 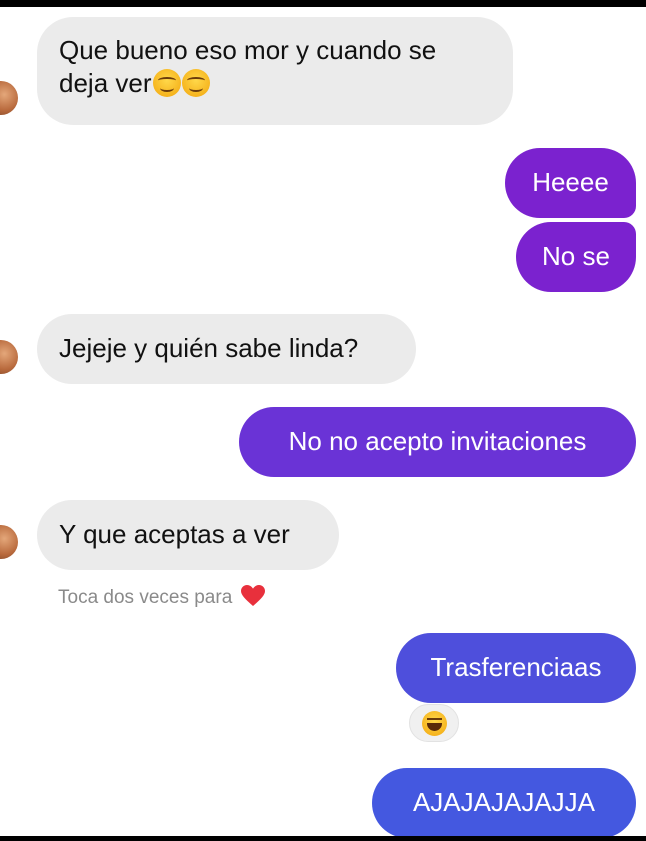 I want to click on outgoing-message: No se, so click(x=576, y=257).